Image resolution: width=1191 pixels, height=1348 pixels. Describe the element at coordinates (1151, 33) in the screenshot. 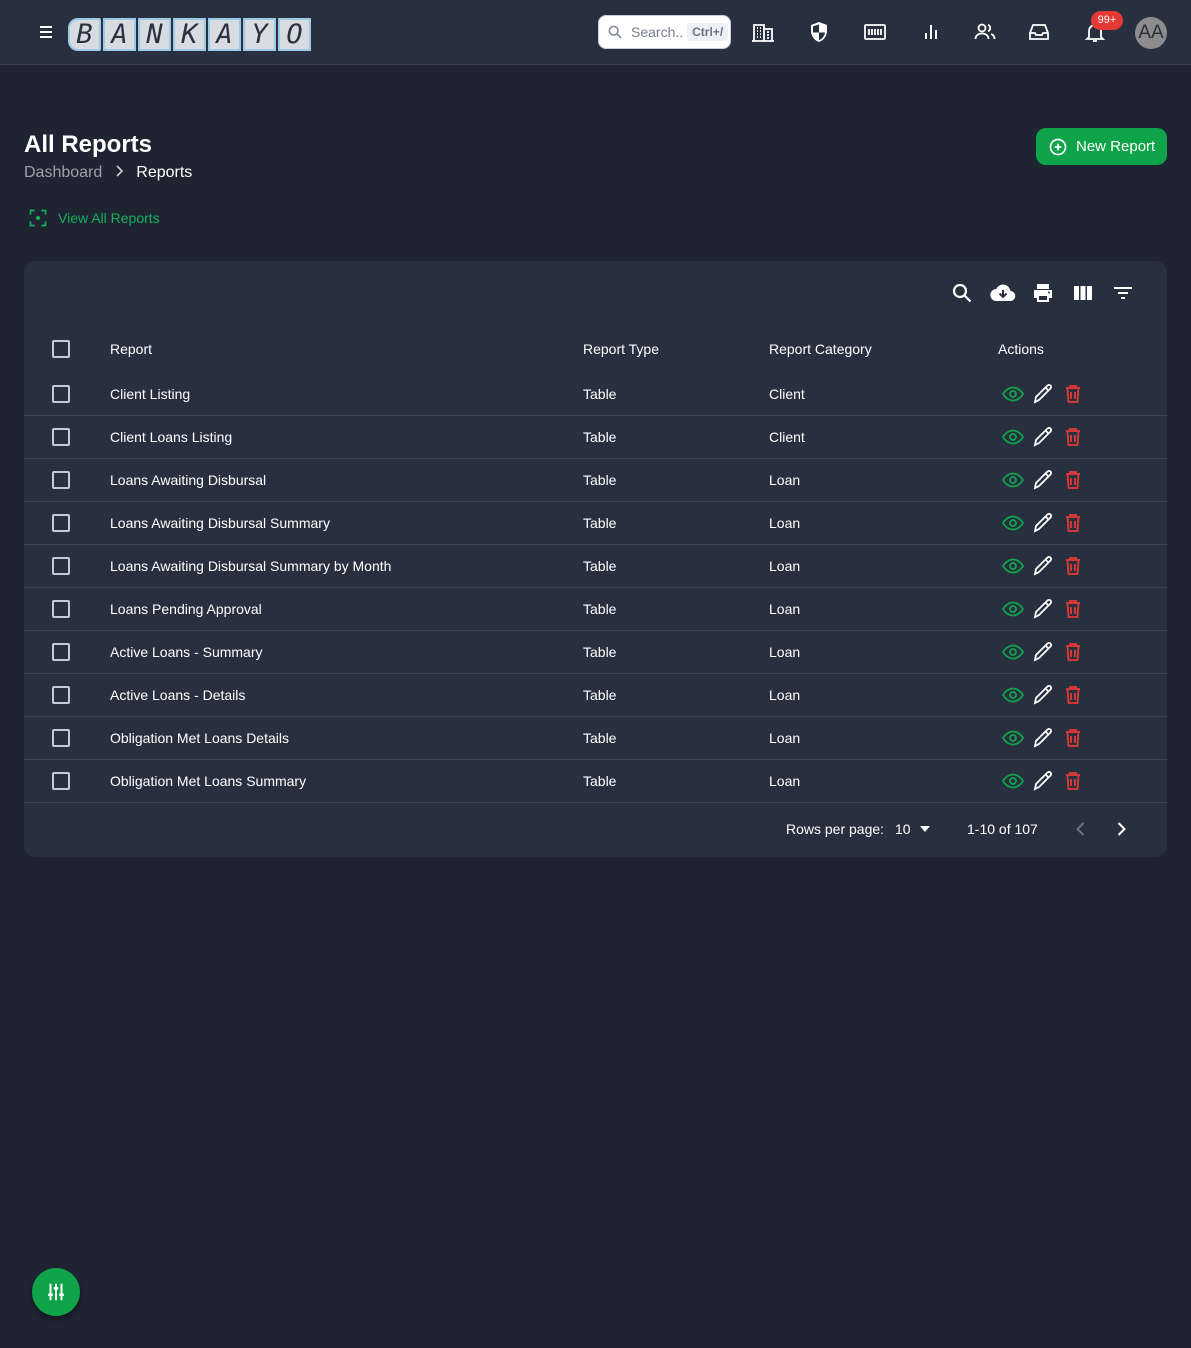

I see `avatar: AA` at that location.